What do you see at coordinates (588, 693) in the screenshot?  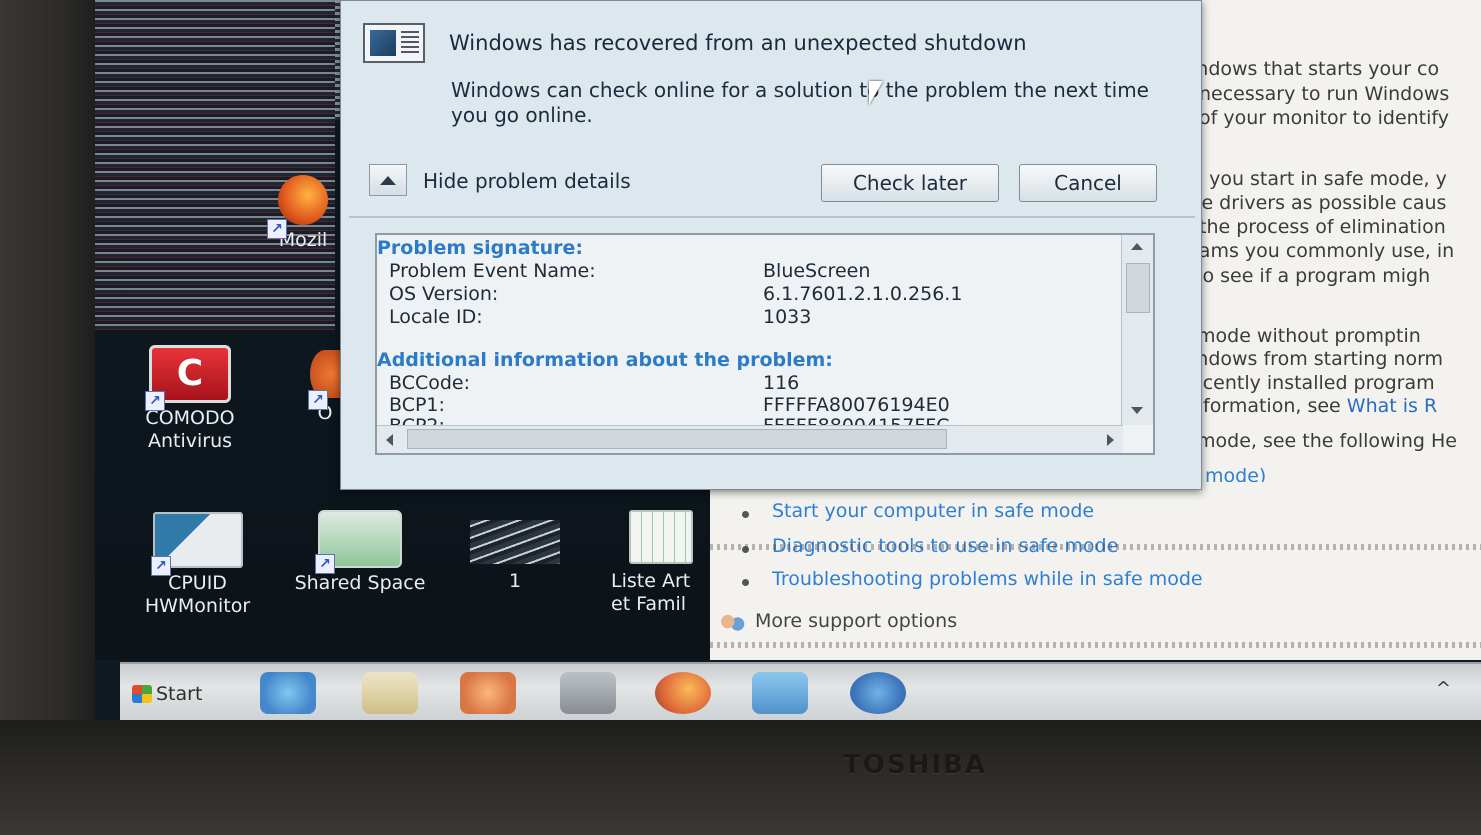 I see `camera-icon` at bounding box center [588, 693].